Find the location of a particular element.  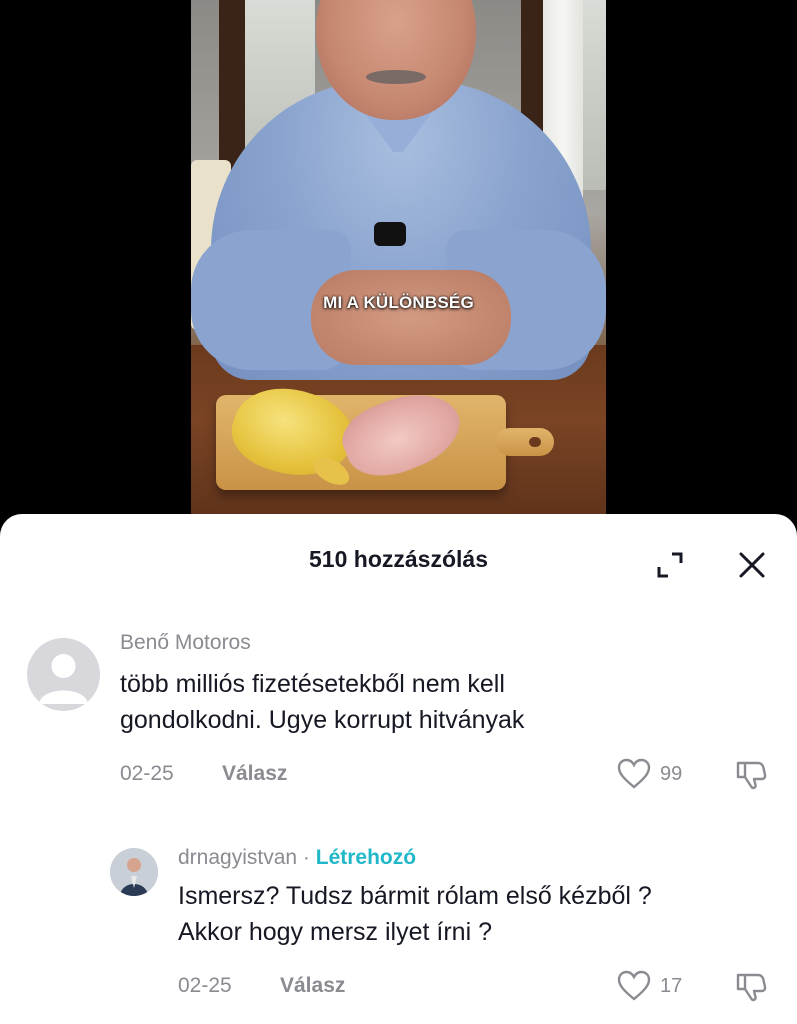

comment-text-line: gondolkodni. Ugye korrupt hitványak is located at coordinates (322, 720).